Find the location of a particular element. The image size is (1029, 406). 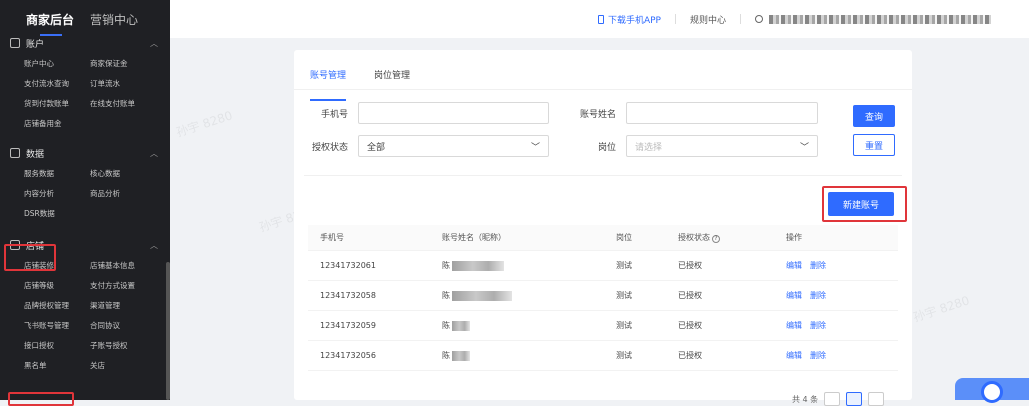

position-select: 请选择 ﹀ is located at coordinates (722, 146).